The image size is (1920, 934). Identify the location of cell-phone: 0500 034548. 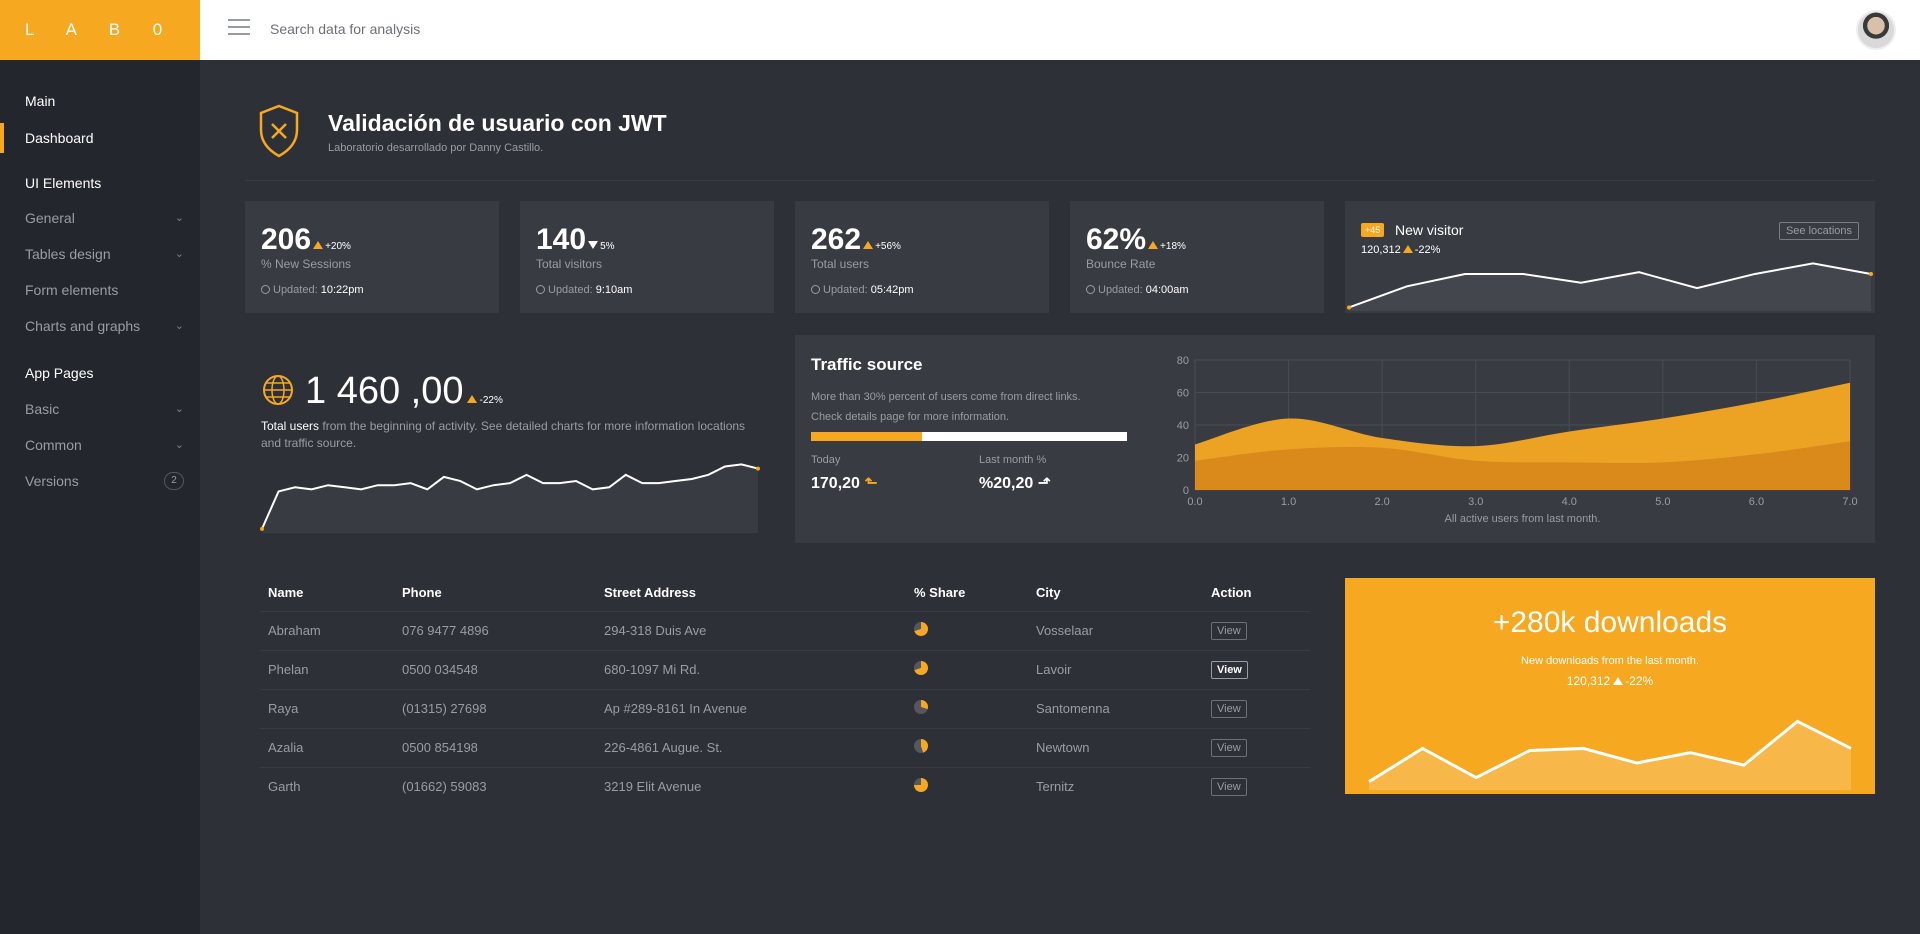
(495, 669).